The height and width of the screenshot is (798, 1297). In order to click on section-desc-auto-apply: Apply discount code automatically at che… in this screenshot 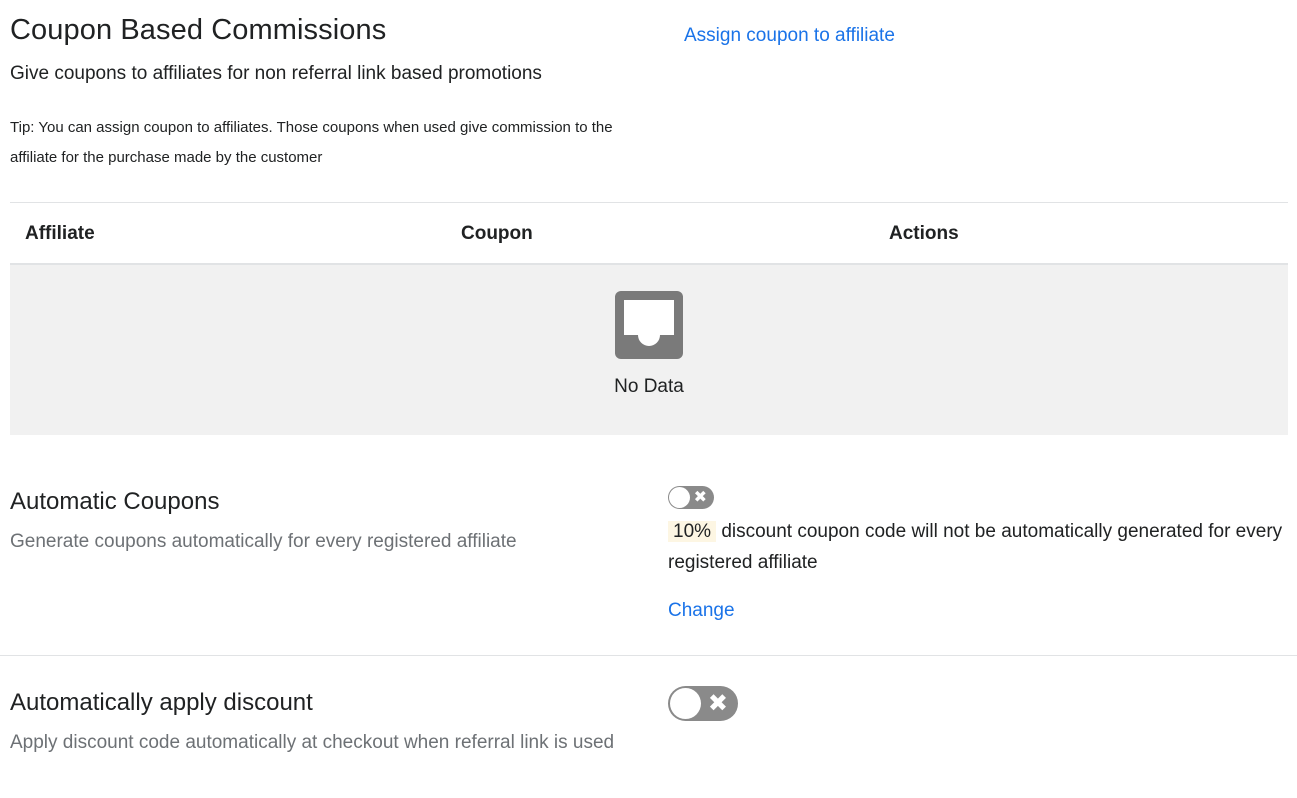, I will do `click(312, 742)`.